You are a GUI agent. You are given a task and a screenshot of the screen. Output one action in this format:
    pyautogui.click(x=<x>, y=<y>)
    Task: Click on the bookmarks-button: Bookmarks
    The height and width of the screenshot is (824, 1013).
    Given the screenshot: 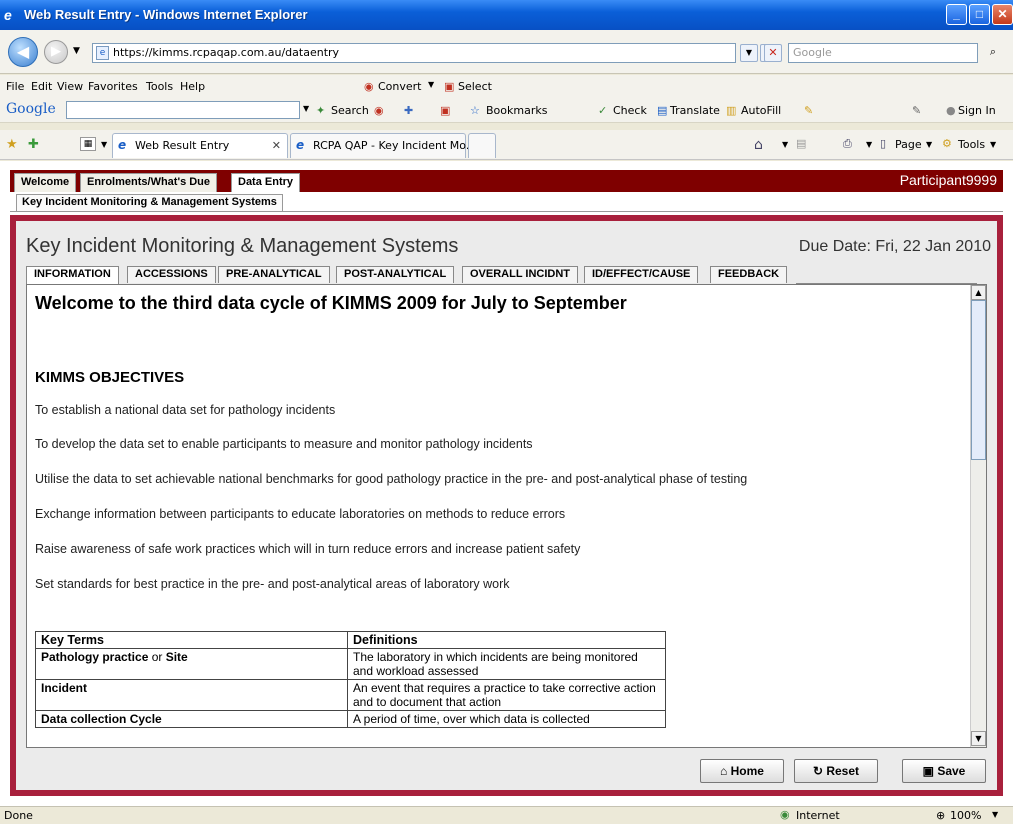 What is the action you would take?
    pyautogui.click(x=516, y=110)
    